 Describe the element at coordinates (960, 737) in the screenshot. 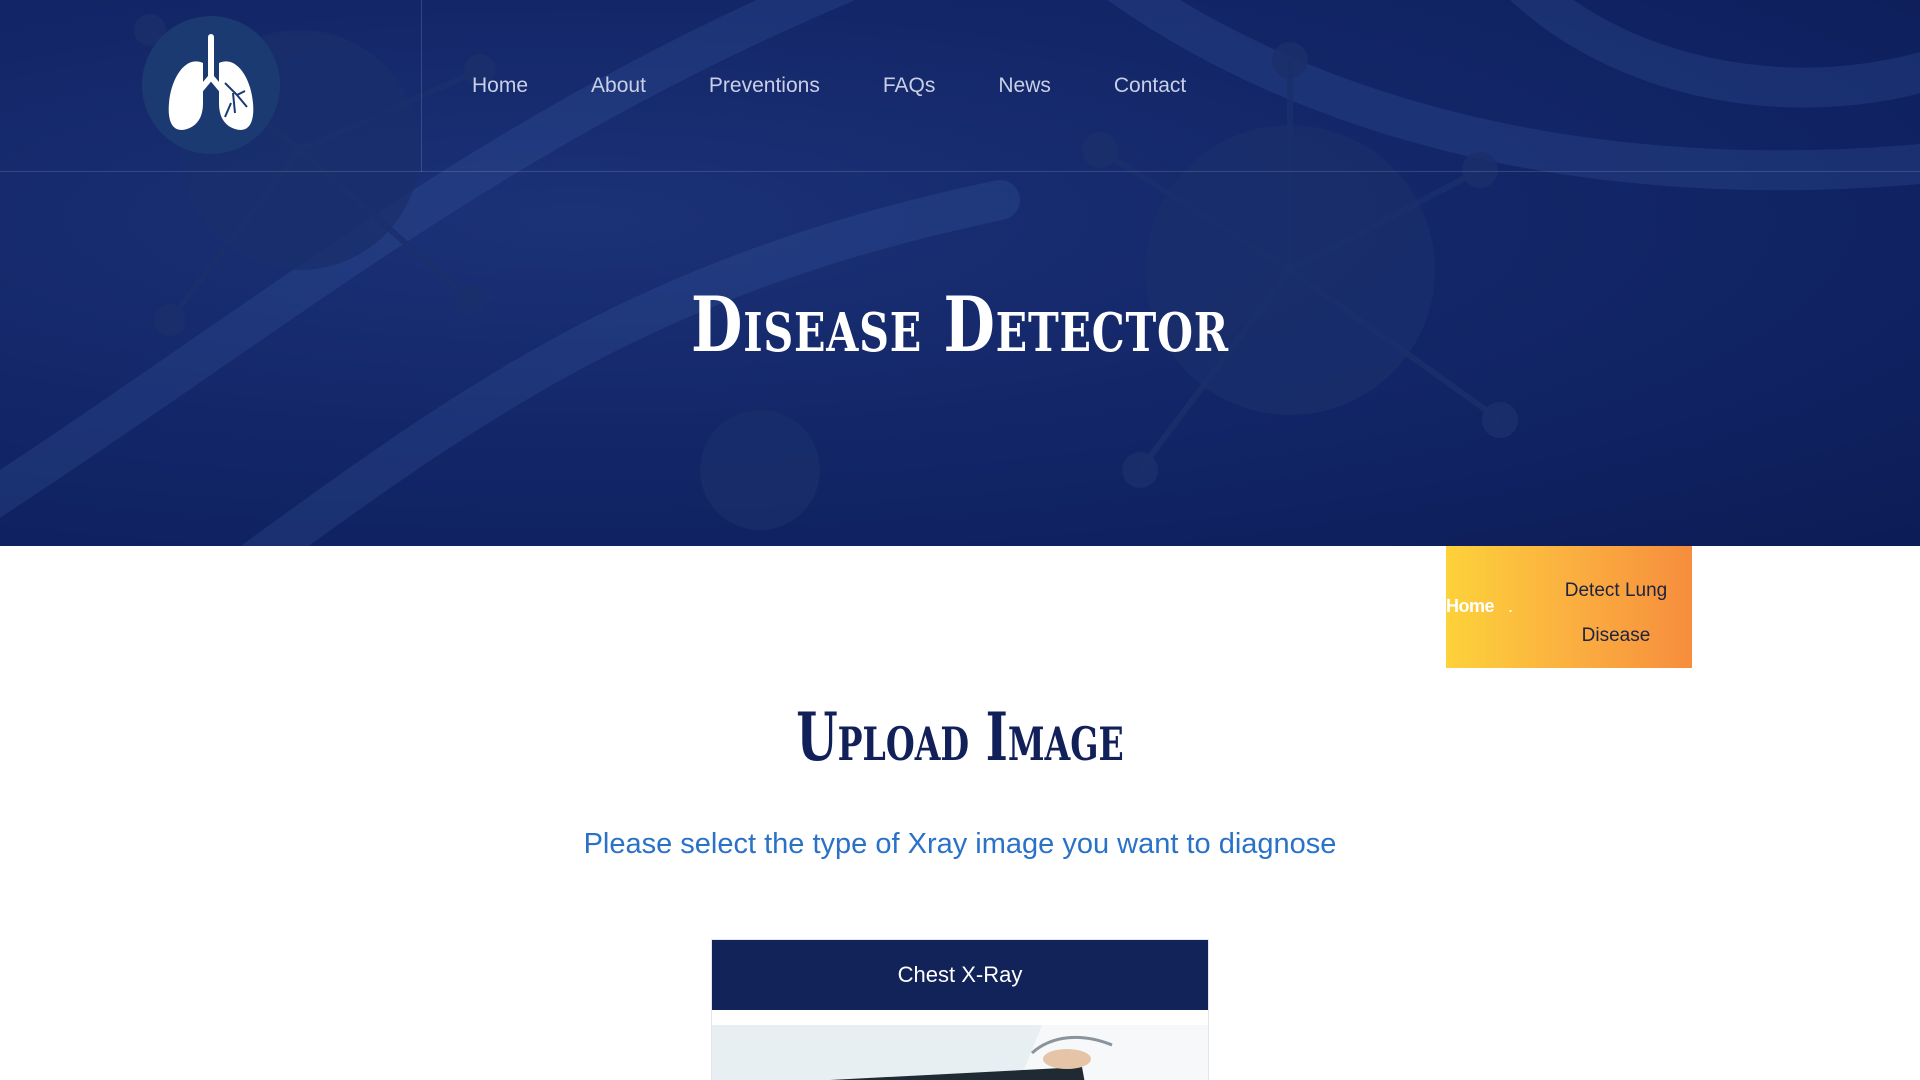

I see `section-title: Upload Image` at that location.